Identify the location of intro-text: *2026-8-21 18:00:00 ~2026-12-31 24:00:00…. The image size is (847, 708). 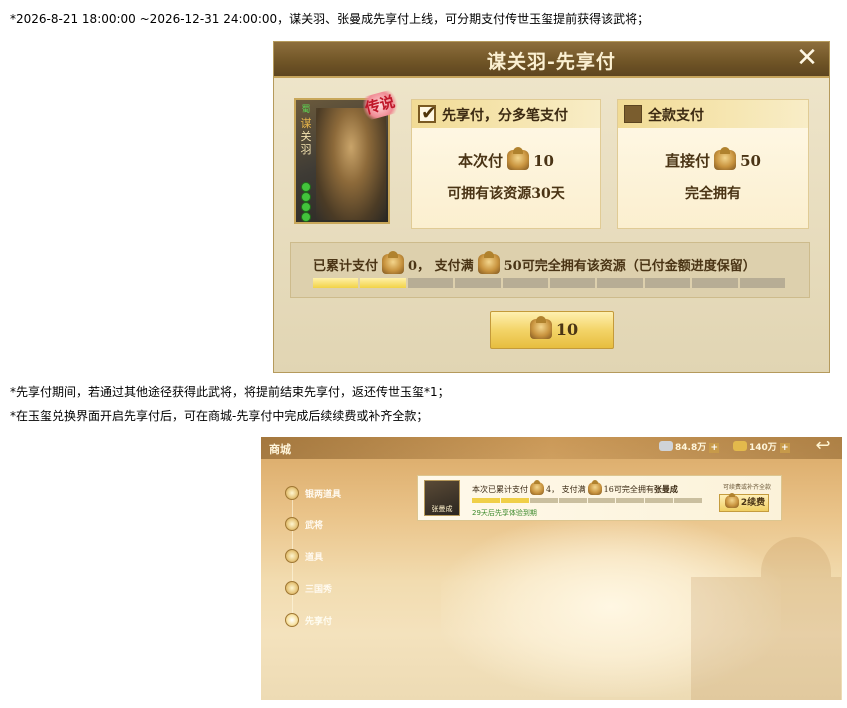
(330, 19).